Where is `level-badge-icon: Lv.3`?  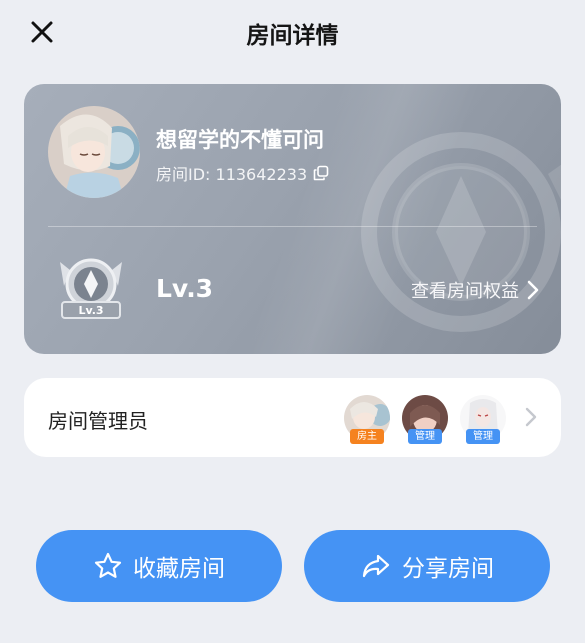 level-badge-icon: Lv.3 is located at coordinates (91, 288).